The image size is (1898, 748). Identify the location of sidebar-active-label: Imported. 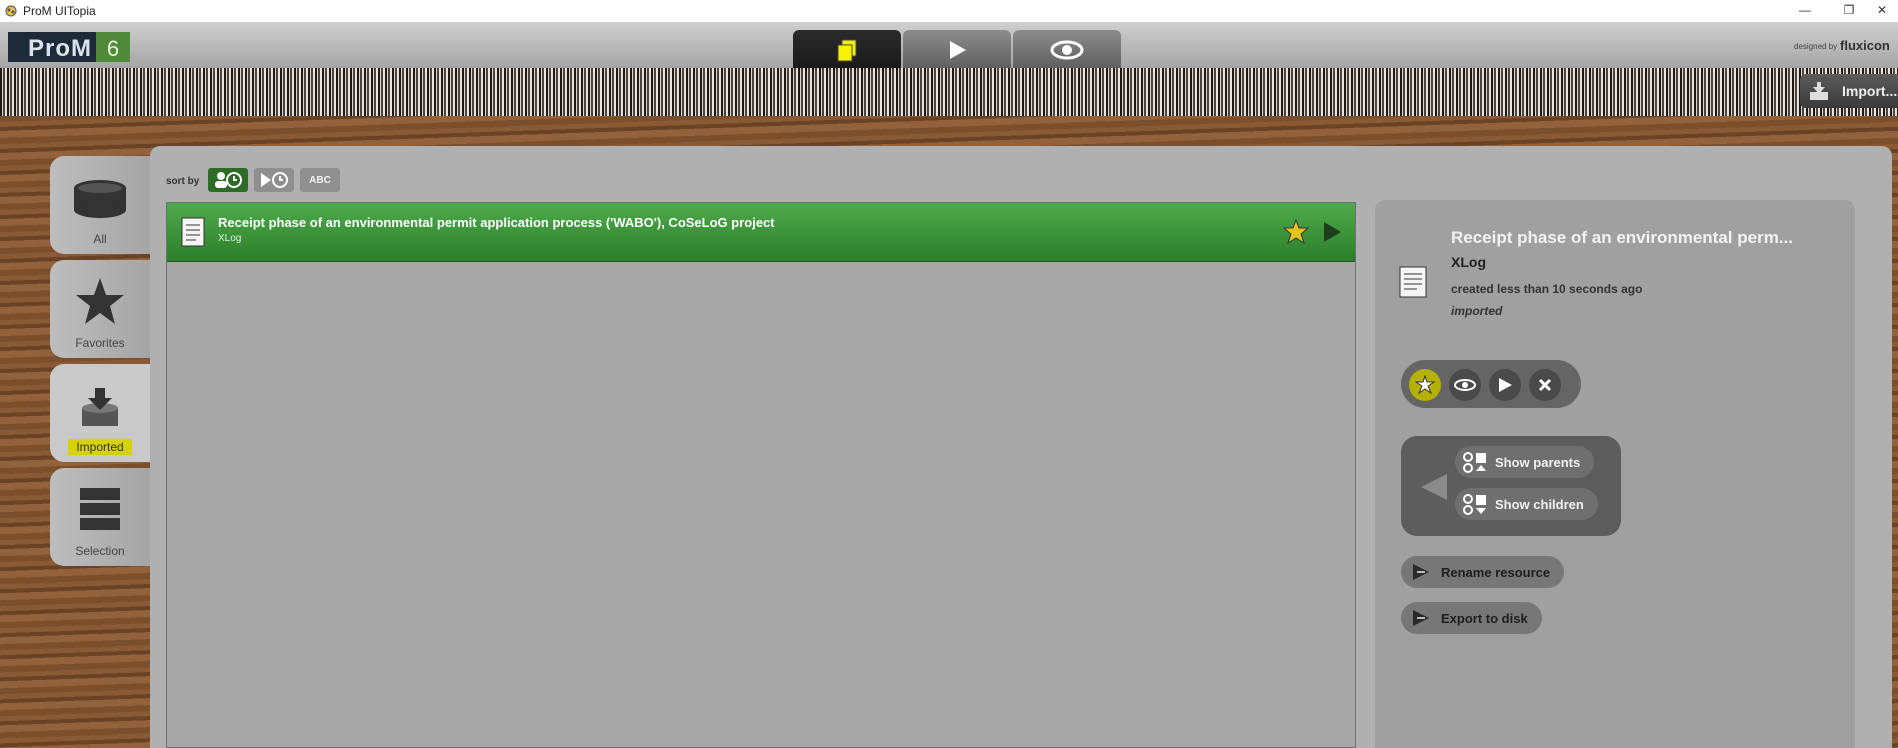
(100, 447).